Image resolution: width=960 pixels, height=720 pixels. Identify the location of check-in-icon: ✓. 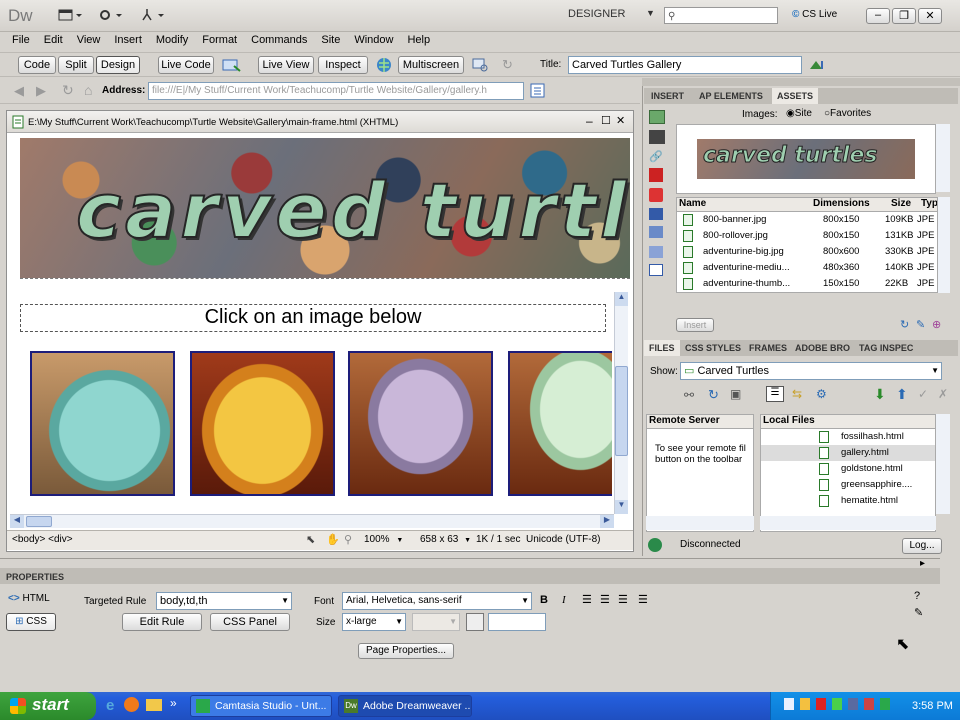
(923, 394).